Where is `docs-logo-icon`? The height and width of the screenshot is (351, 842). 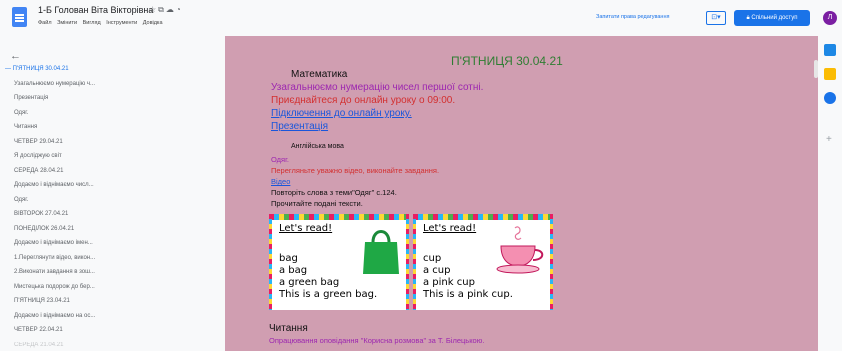
docs-logo-icon is located at coordinates (19, 17).